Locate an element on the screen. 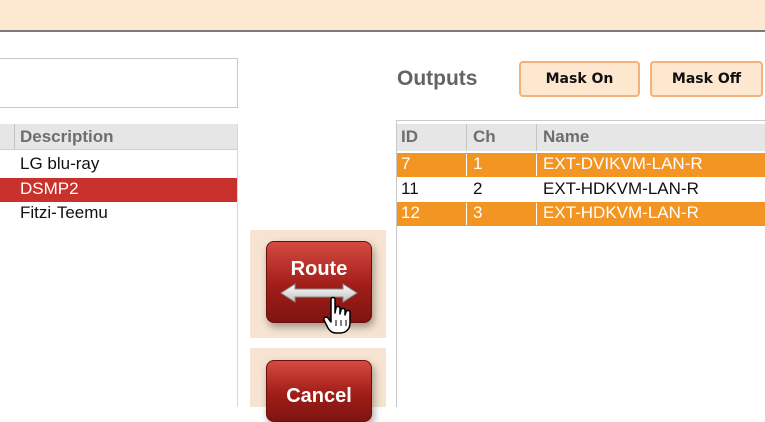 This screenshot has height=422, width=765. column-header-ch: Ch is located at coordinates (484, 137).